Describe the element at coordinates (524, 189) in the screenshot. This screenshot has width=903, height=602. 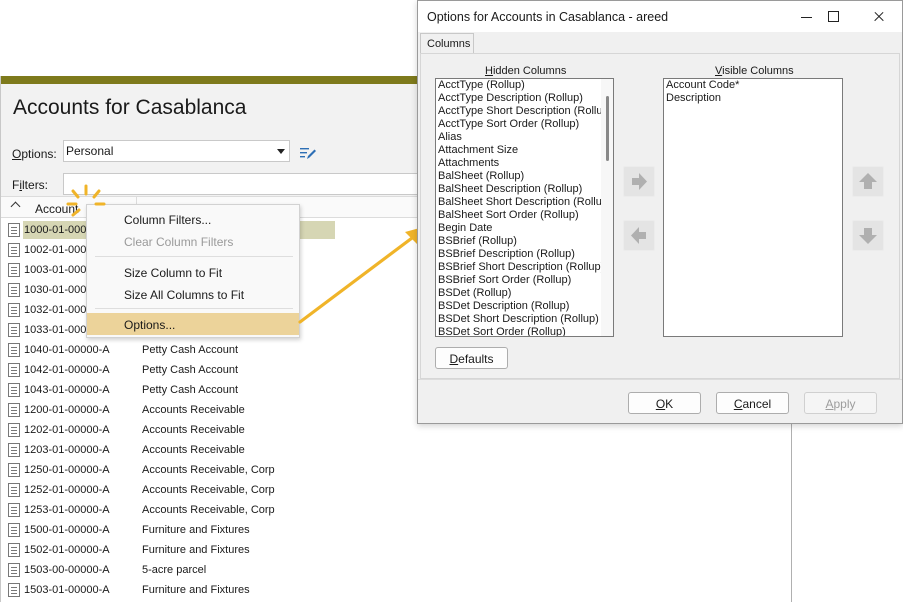
I see `hidden-column-item: BalSheet Description (Rollup)` at that location.